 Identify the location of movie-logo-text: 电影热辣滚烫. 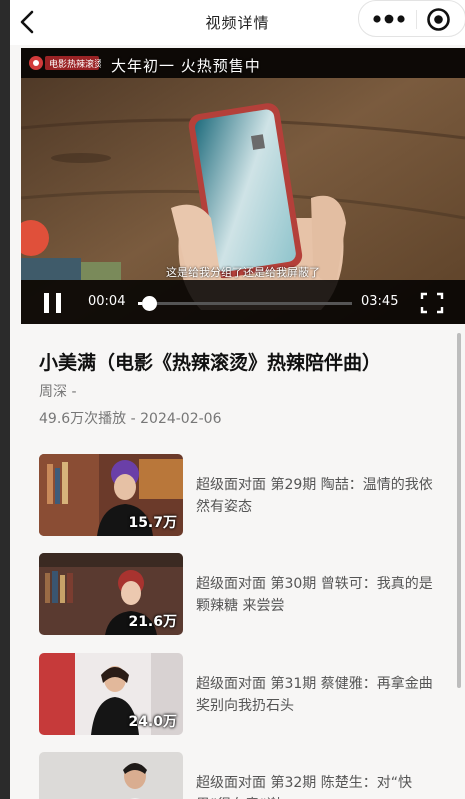
(75, 64).